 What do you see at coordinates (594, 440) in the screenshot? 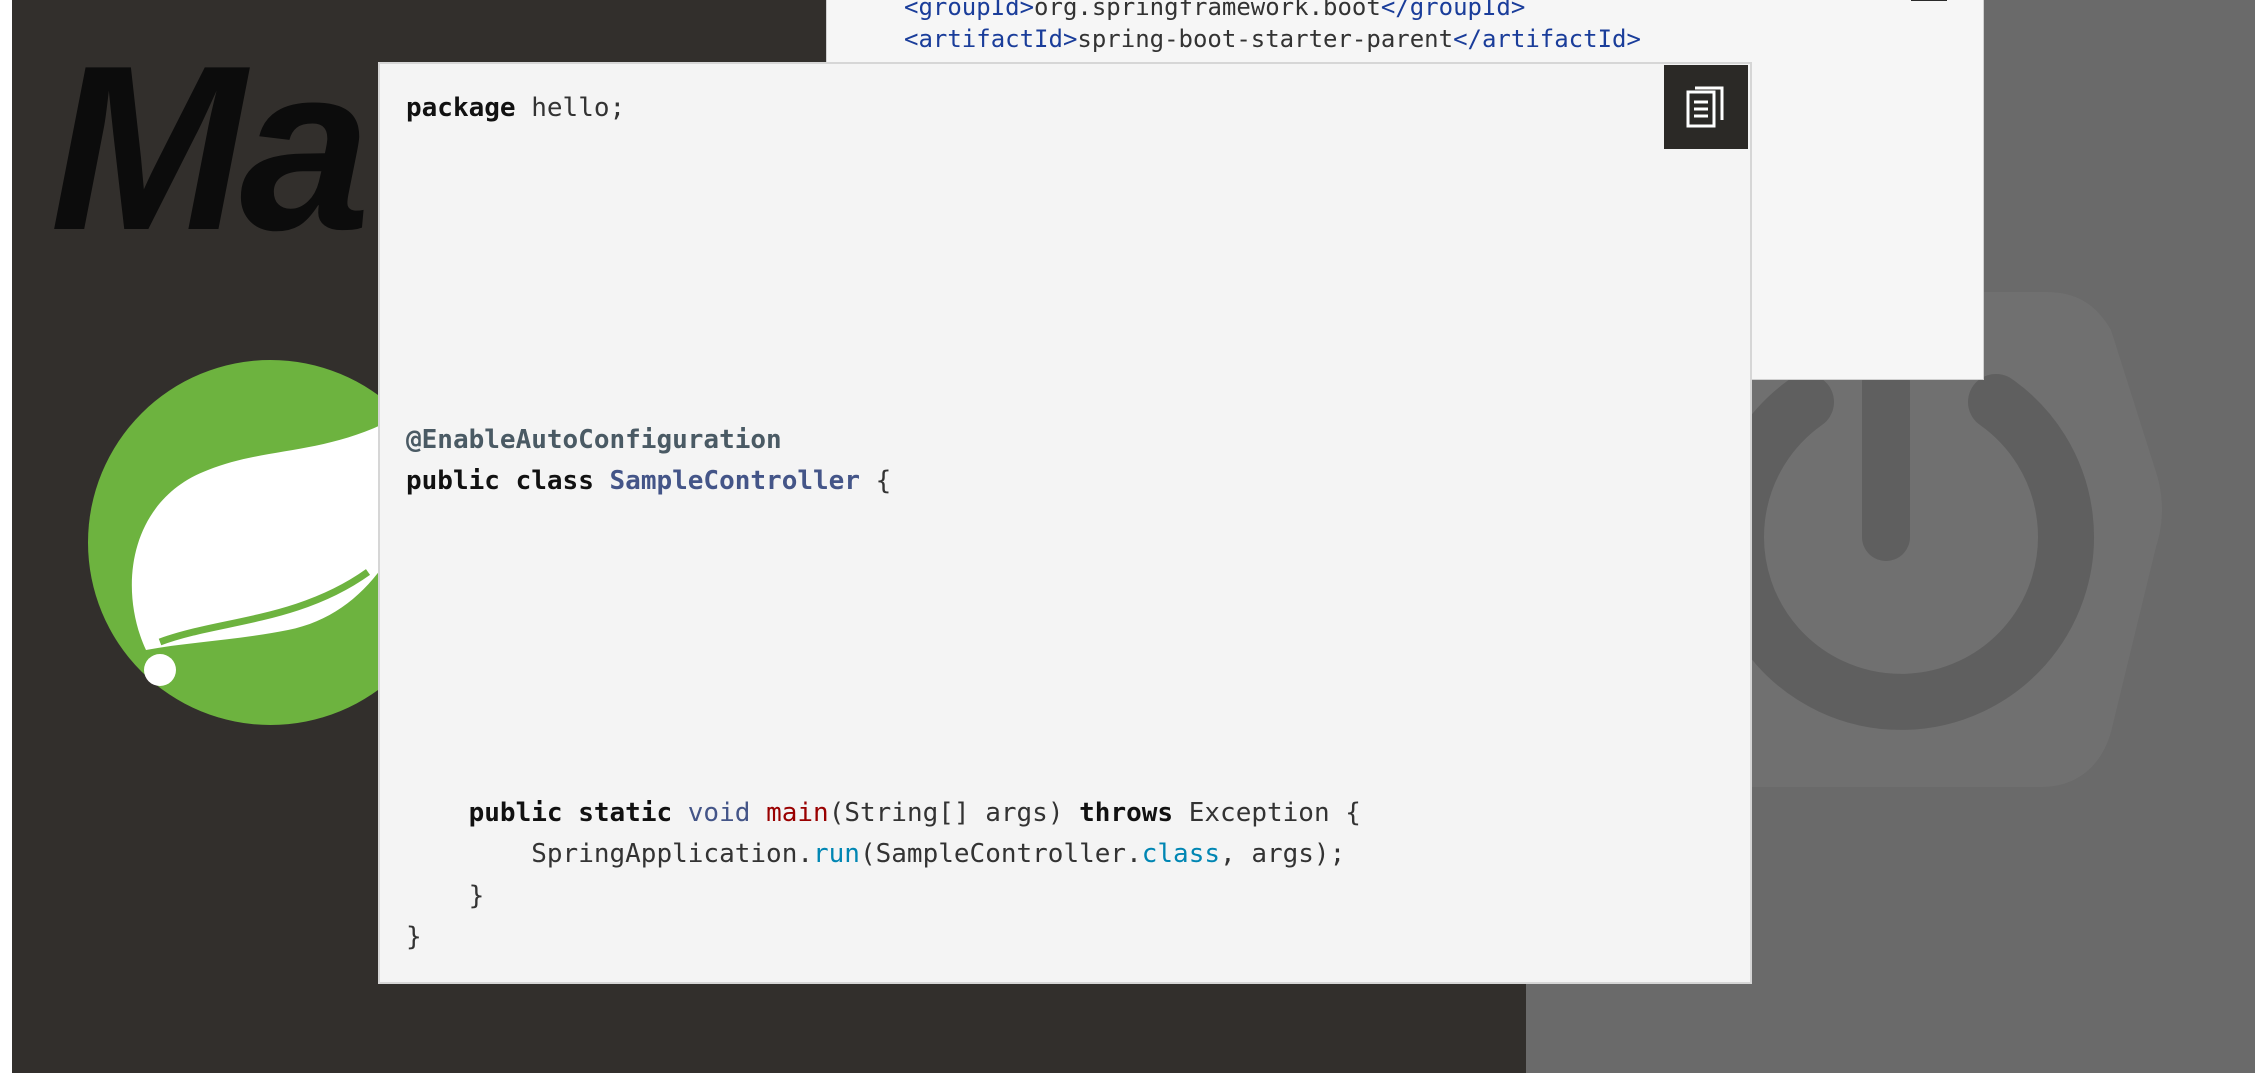
I see `code-line-annotation: @EnableAutoConfiguration` at bounding box center [594, 440].